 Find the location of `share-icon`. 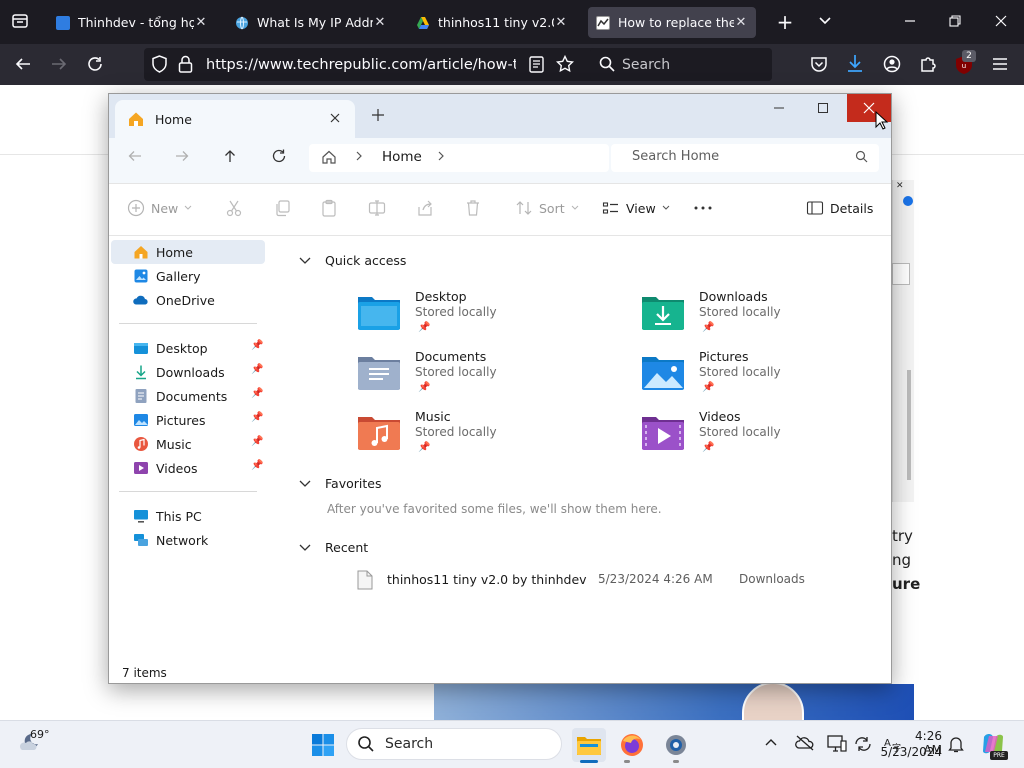

share-icon is located at coordinates (425, 208).